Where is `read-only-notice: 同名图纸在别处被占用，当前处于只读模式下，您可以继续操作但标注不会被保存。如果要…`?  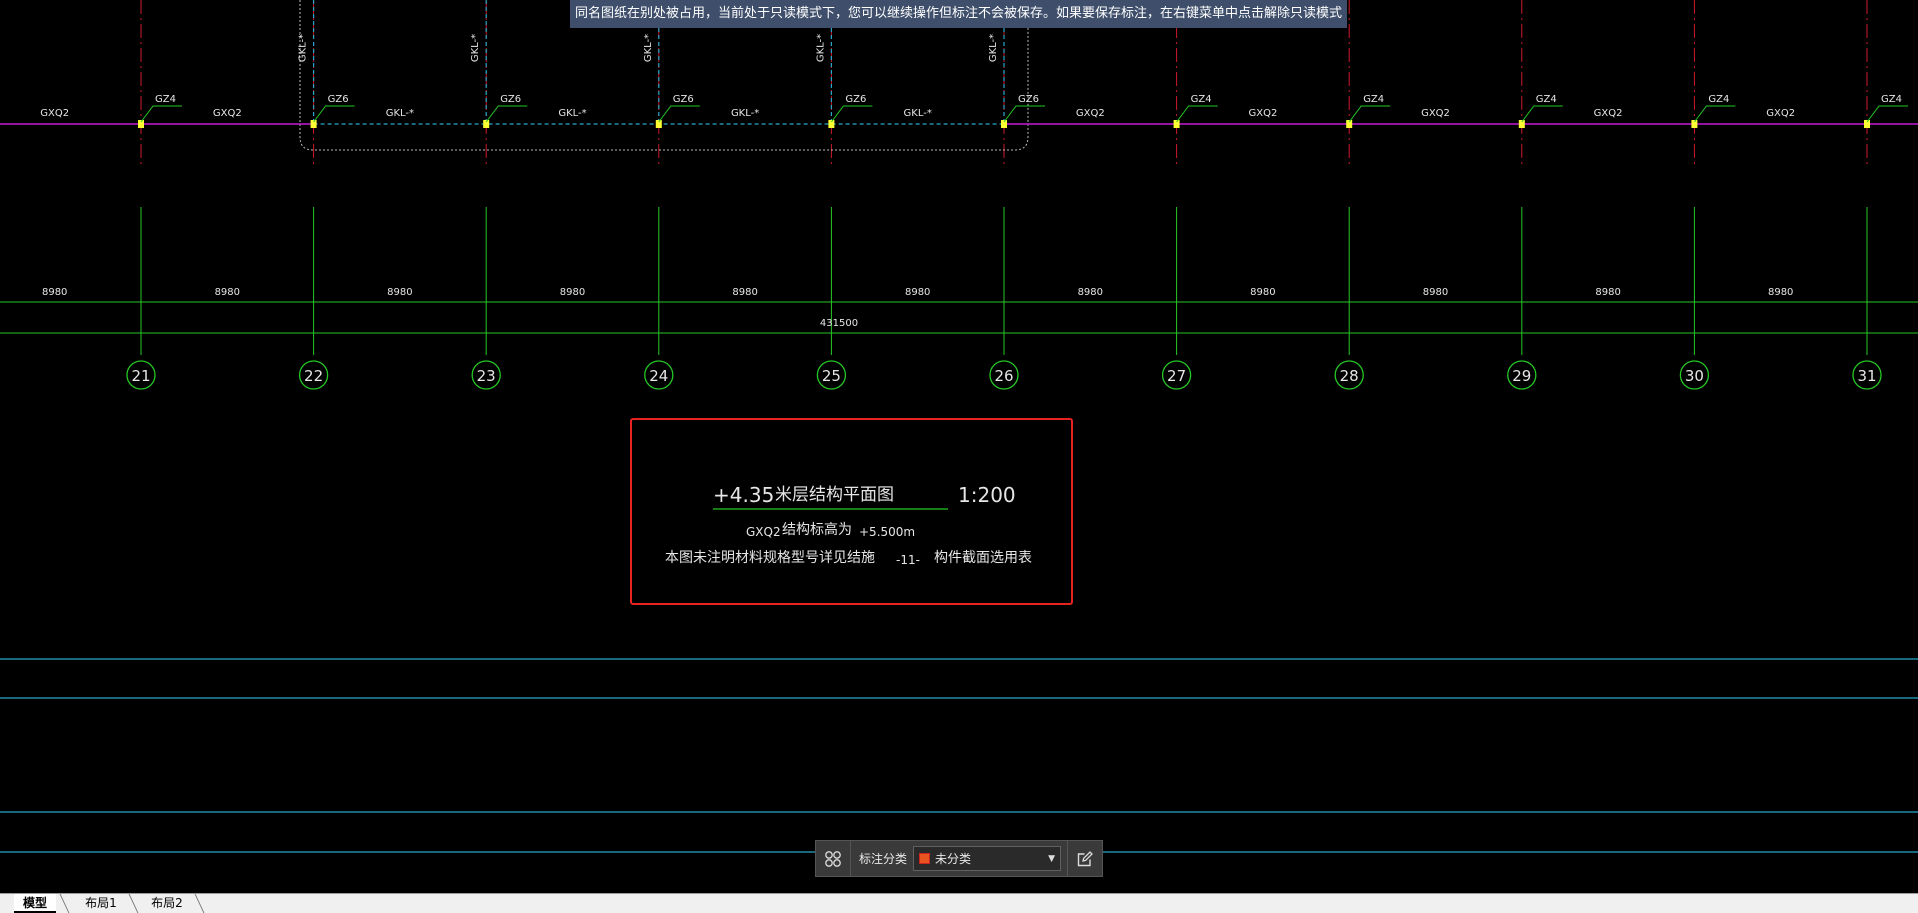
read-only-notice: 同名图纸在别处被占用，当前处于只读模式下，您可以继续操作但标注不会被保存。如果要… is located at coordinates (958, 14).